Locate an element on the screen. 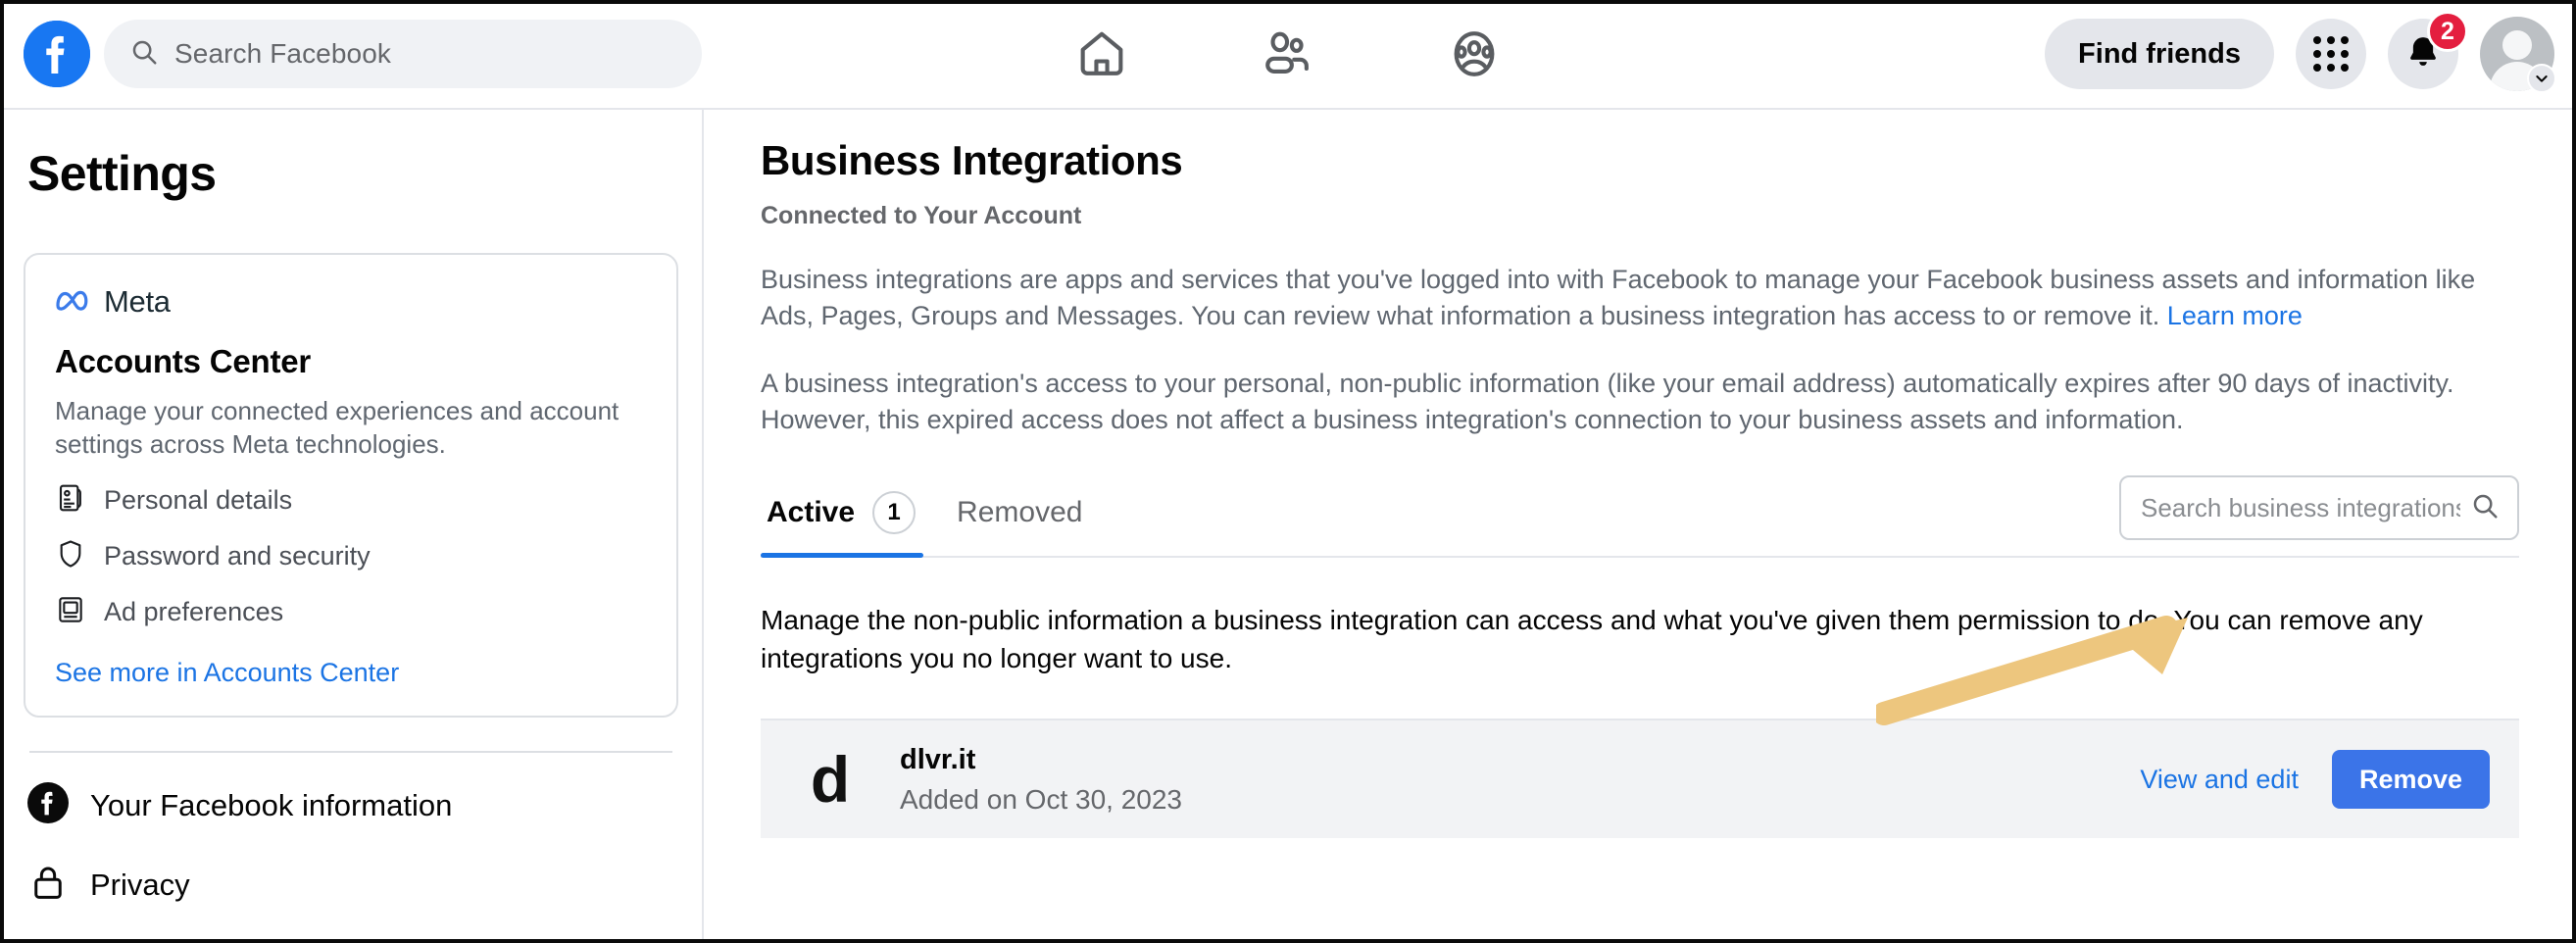 This screenshot has width=2576, height=943. tab-removed: Removed is located at coordinates (1034, 518).